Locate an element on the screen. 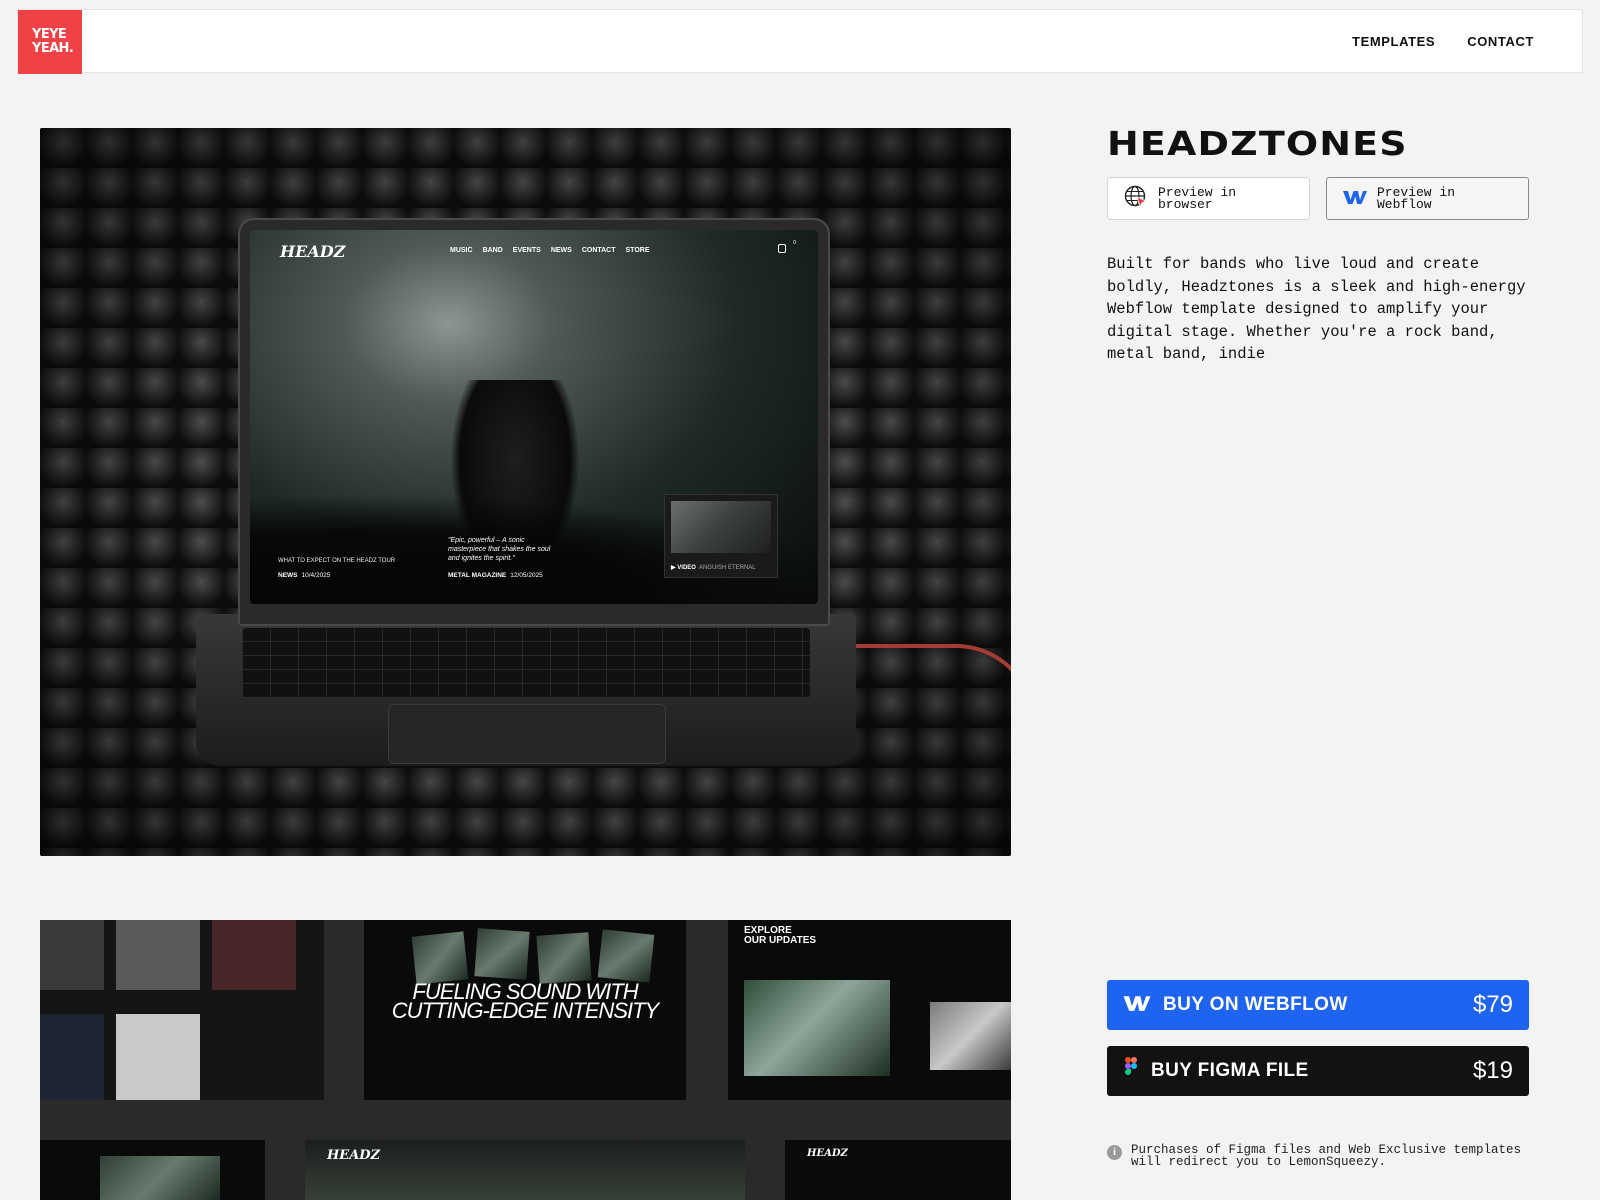 Image resolution: width=1600 pixels, height=1200 pixels. screen-site-nav: MUSIC BAND EVENTS NEWS CONTACT STORE is located at coordinates (550, 250).